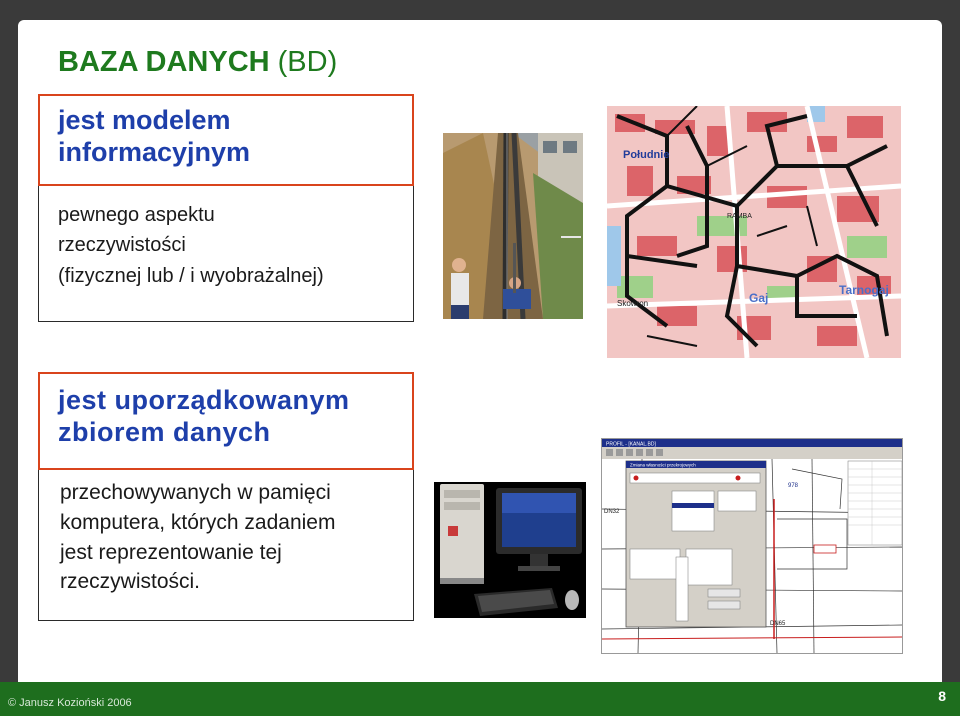 This screenshot has width=960, height=716. I want to click on pipeline-trench-photo, so click(513, 226).